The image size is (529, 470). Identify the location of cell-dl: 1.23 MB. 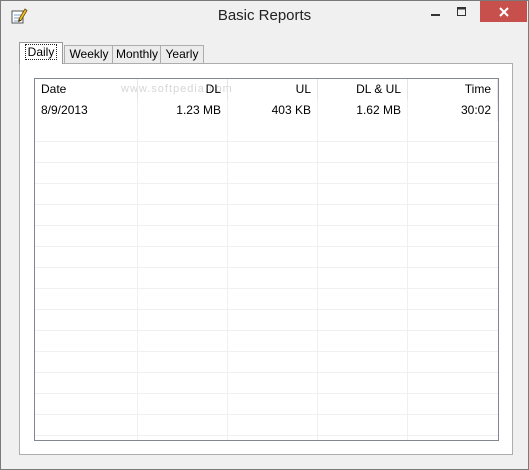
(183, 110).